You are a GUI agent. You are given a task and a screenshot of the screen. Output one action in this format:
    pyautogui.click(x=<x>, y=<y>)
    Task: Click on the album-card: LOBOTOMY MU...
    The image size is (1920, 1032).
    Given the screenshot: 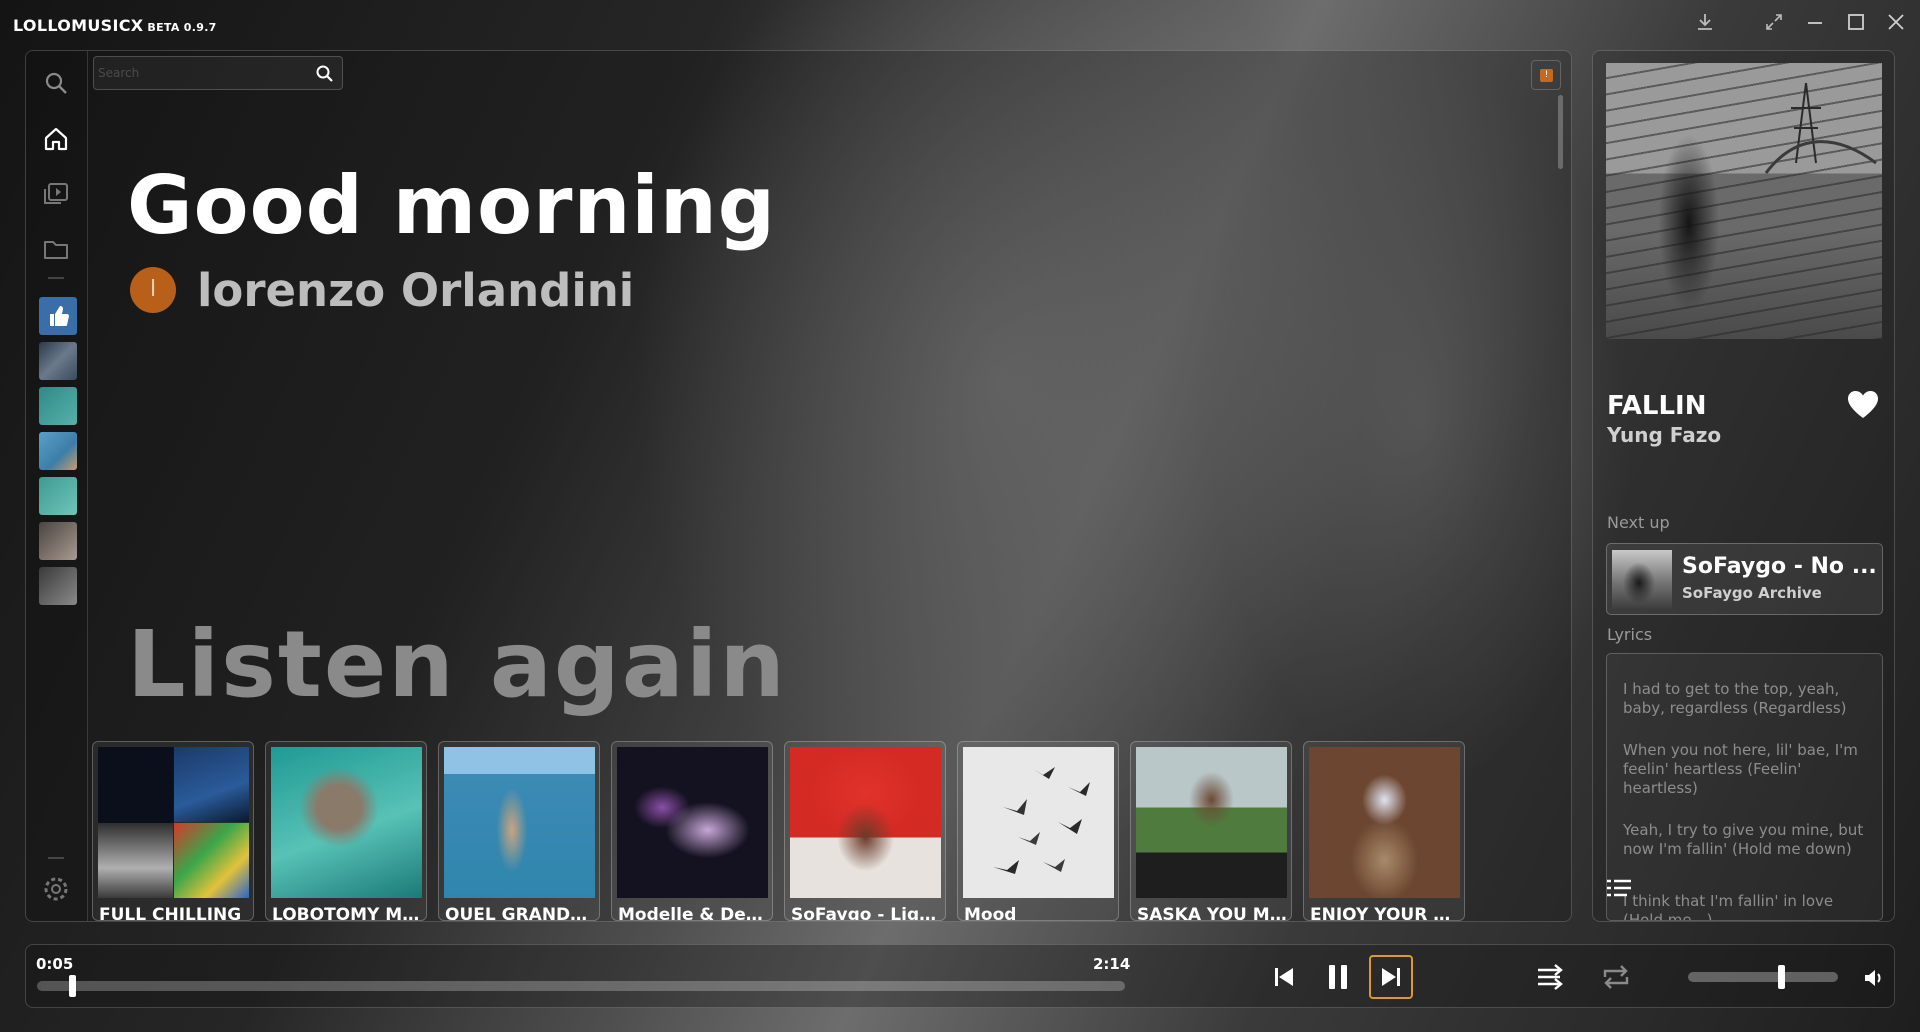 What is the action you would take?
    pyautogui.click(x=346, y=831)
    